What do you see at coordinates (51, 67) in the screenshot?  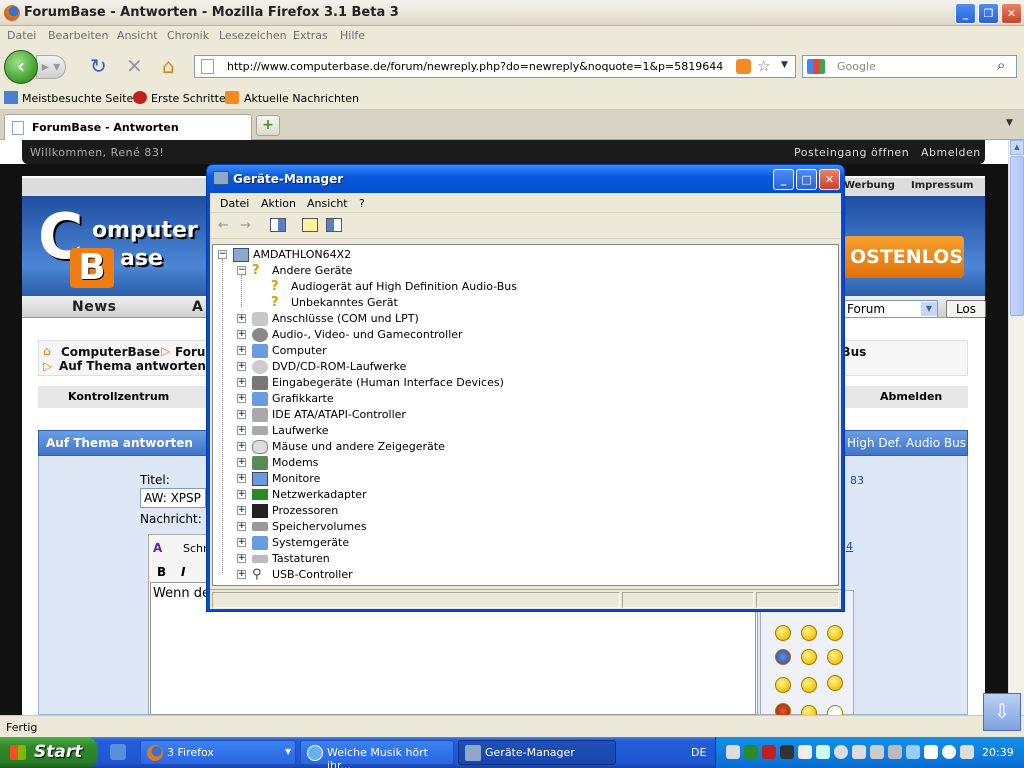 I see `forward-button: ▸ ▾` at bounding box center [51, 67].